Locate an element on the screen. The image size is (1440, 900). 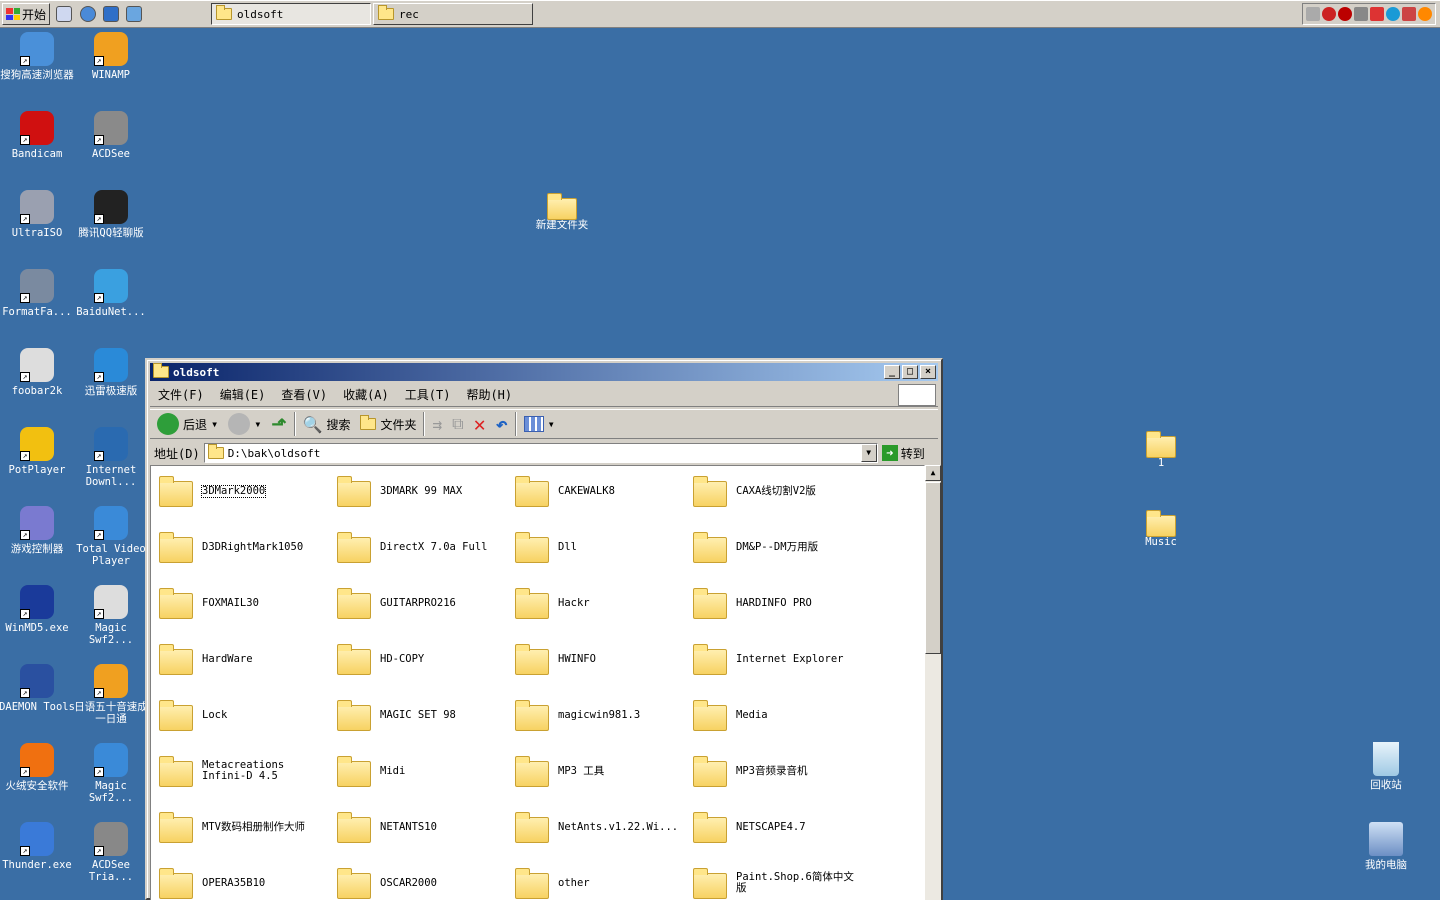
menu-edit: 编辑(E) is located at coordinates (243, 394).